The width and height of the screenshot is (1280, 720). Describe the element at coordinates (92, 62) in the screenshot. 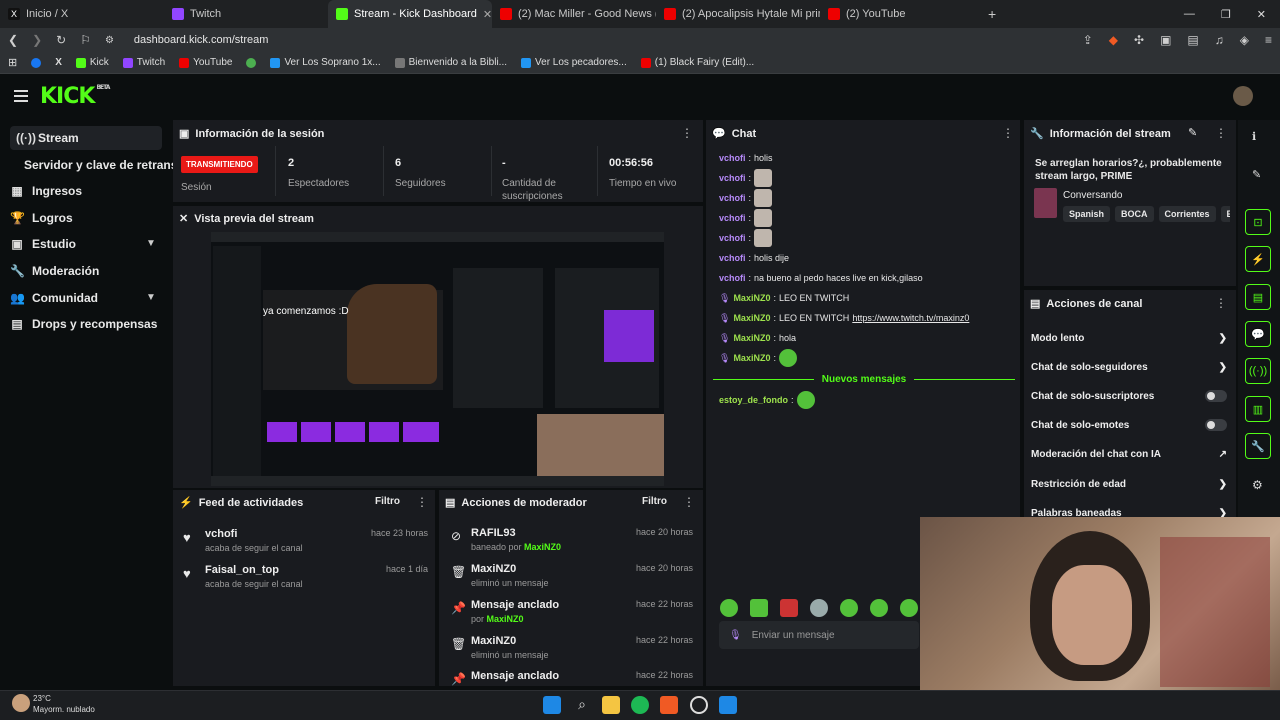

I see `bookmark-kick: Kick` at that location.